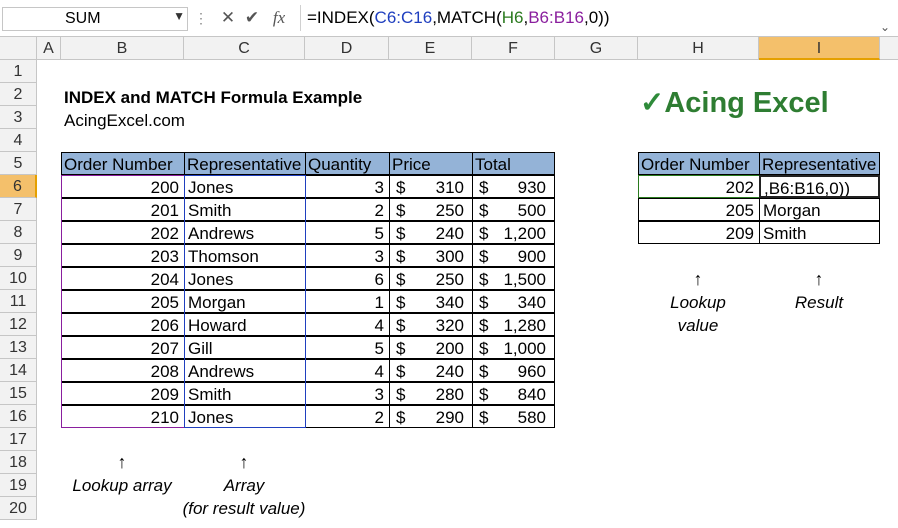 This screenshot has width=898, height=528. What do you see at coordinates (123, 186) in the screenshot?
I see `order-number-cell: 200` at bounding box center [123, 186].